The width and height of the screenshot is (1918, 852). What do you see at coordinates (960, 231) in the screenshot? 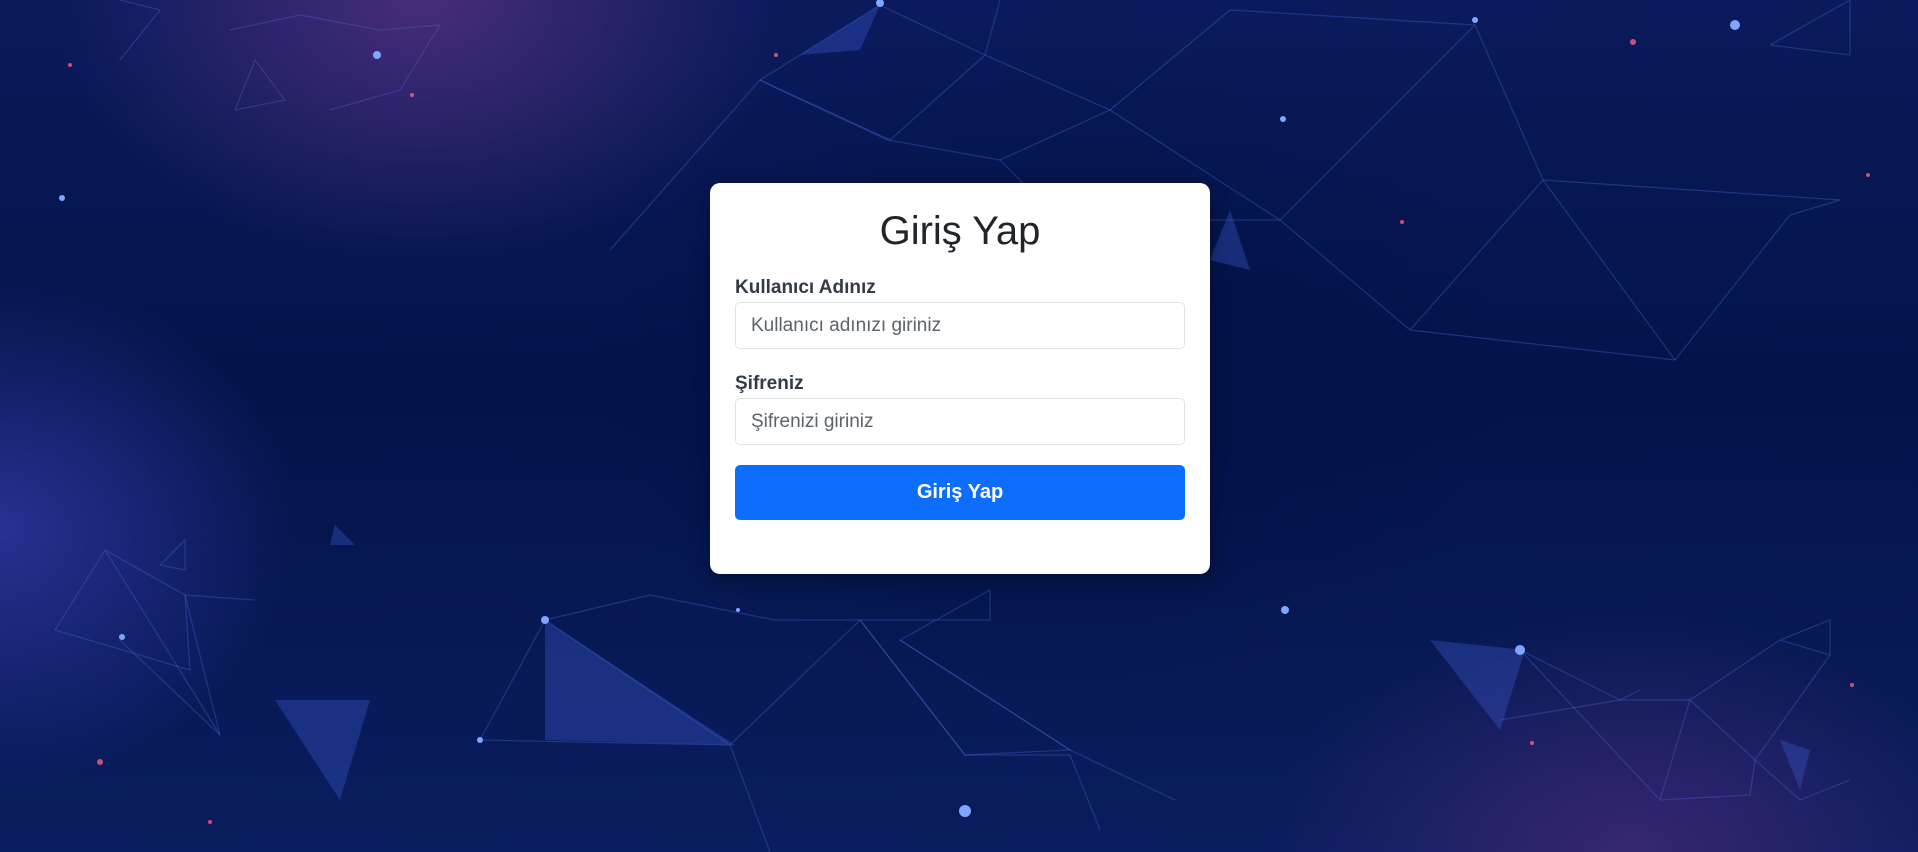
I see `login-title: Giriş Yap` at bounding box center [960, 231].